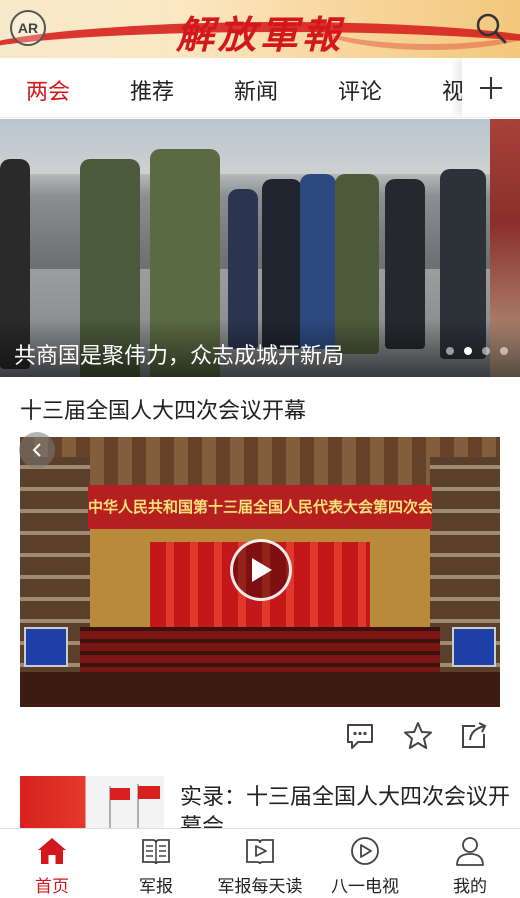 The width and height of the screenshot is (520, 898). What do you see at coordinates (256, 90) in the screenshot?
I see `tab-xinwen: 新闻` at bounding box center [256, 90].